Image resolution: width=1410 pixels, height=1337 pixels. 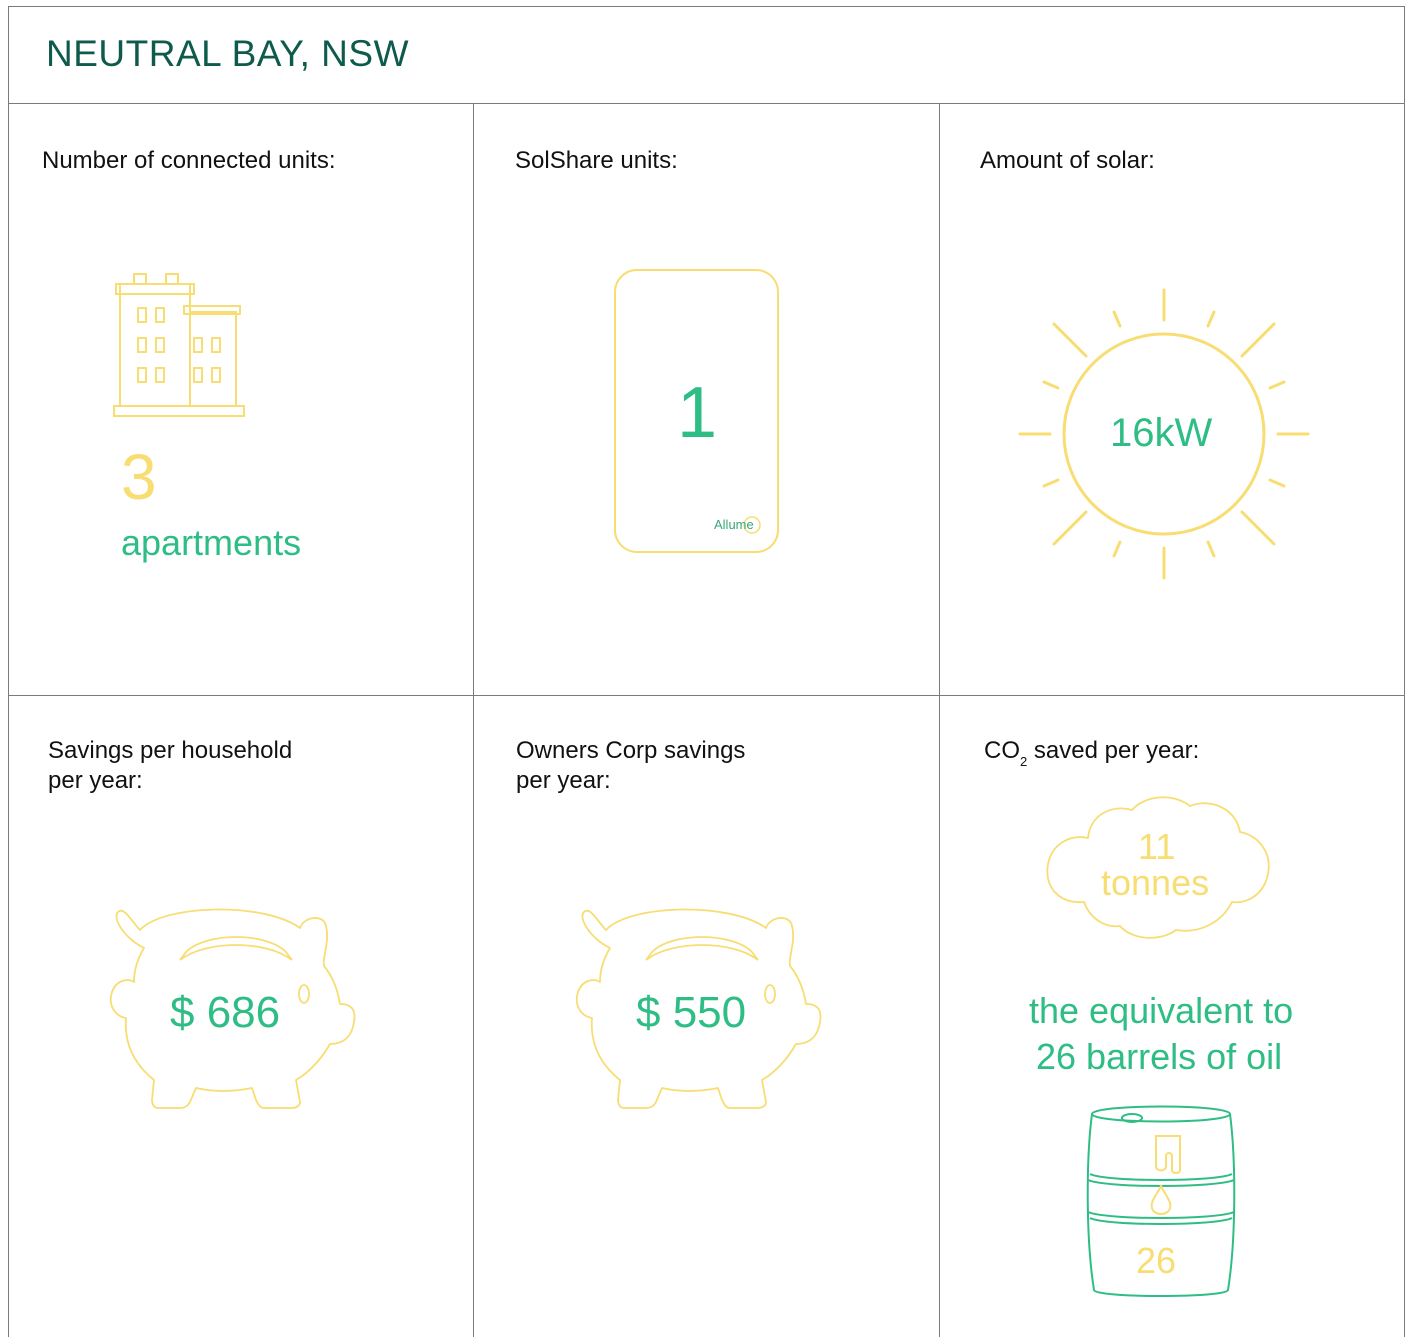 What do you see at coordinates (228, 53) in the screenshot?
I see `page-title: NEUTRAL BAY, NSW` at bounding box center [228, 53].